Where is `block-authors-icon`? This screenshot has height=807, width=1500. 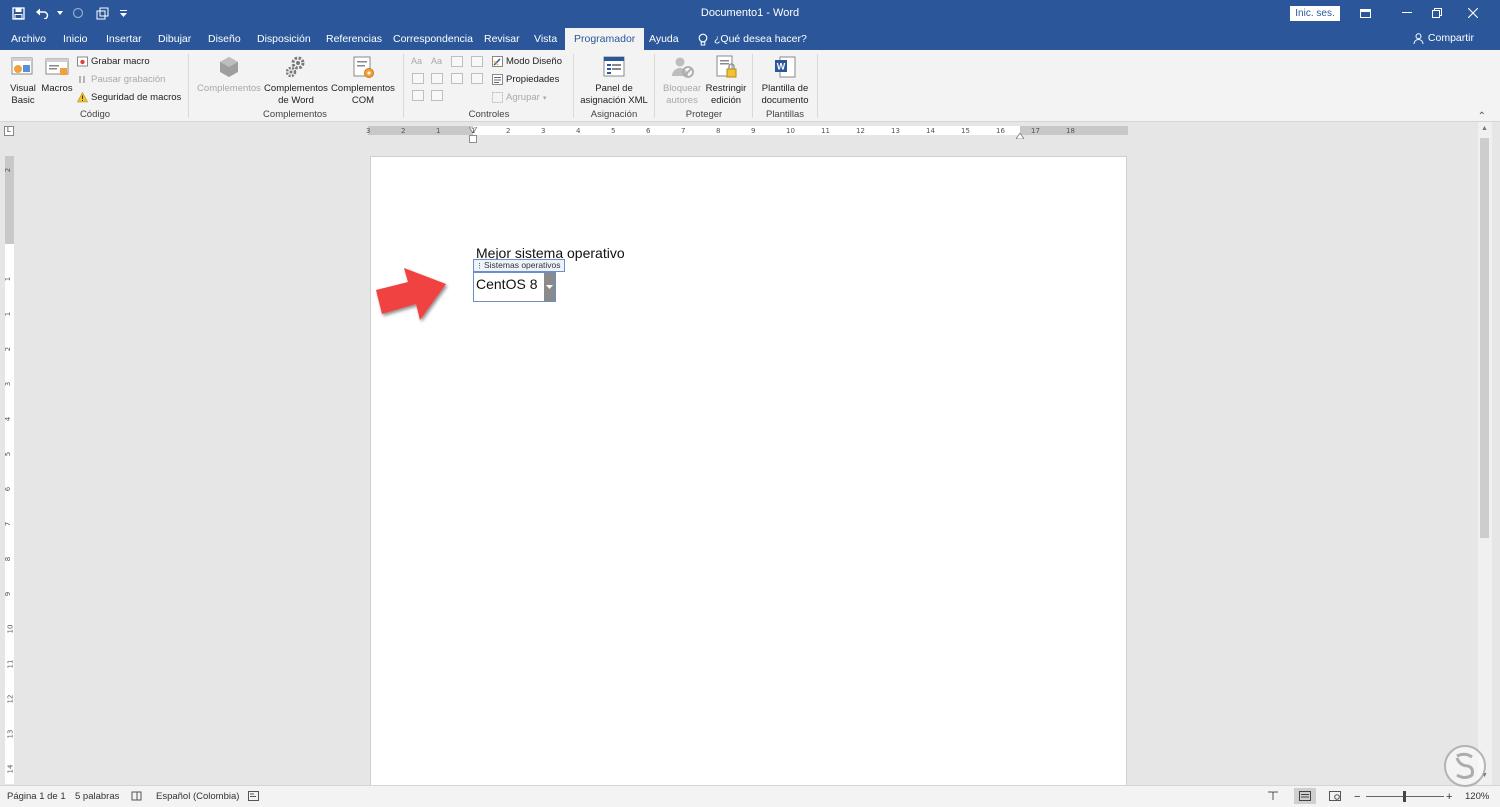
block-authors-icon is located at coordinates (682, 67).